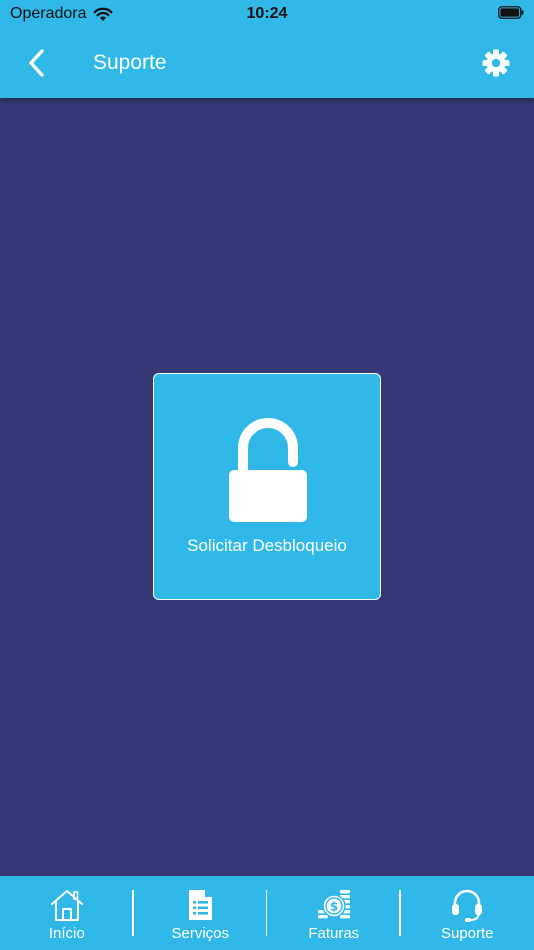 The height and width of the screenshot is (950, 534). I want to click on chevron-left-icon, so click(36, 63).